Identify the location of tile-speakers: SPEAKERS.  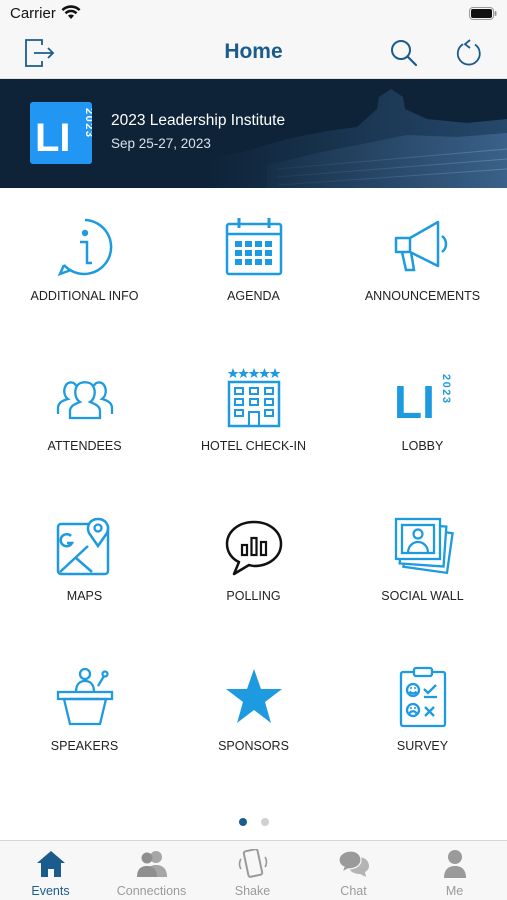
(84, 713).